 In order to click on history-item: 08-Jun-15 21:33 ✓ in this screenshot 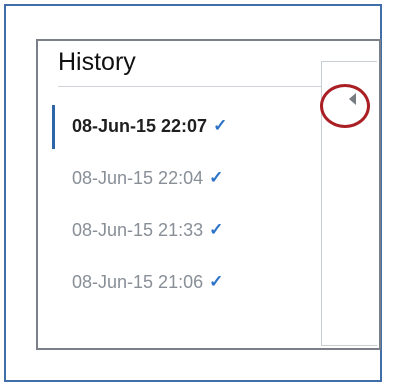, I will do `click(177, 230)`.